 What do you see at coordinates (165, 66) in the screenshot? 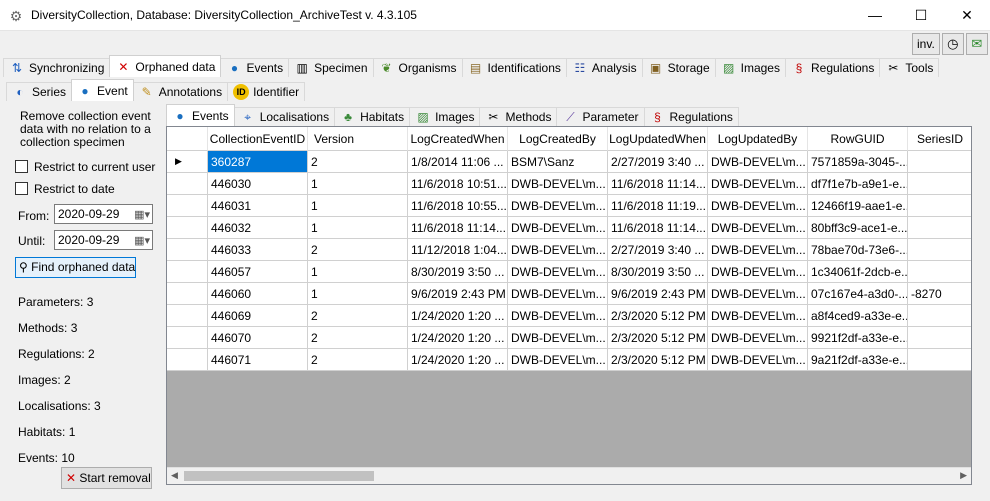
I see `tab-orphaned-data: ✕ Orphaned data` at bounding box center [165, 66].